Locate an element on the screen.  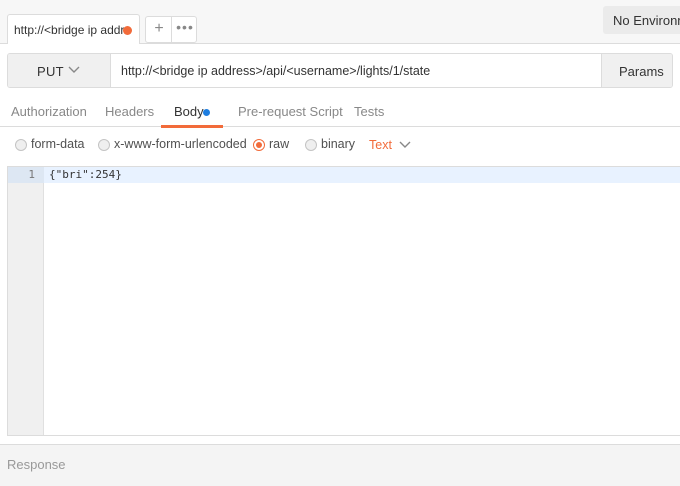
tab-body: Body is located at coordinates (189, 111).